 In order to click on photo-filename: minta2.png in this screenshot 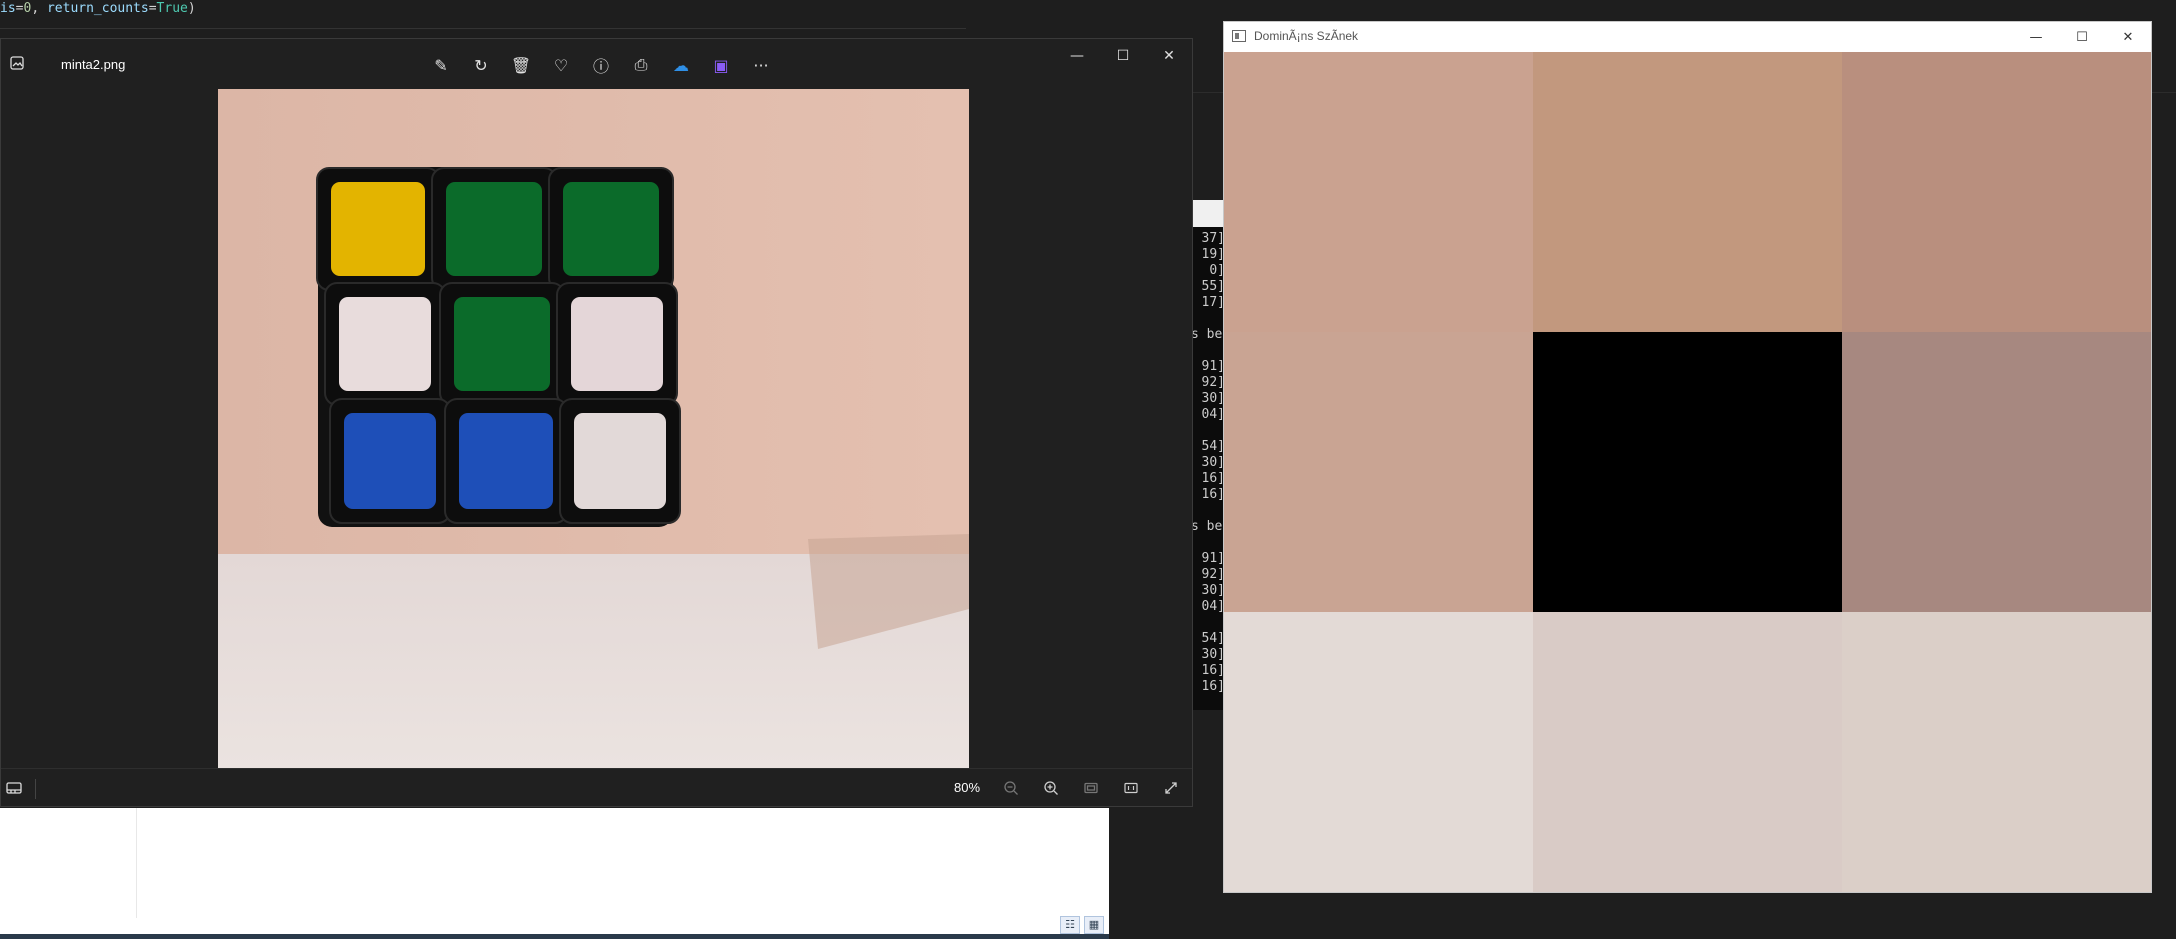, I will do `click(93, 64)`.